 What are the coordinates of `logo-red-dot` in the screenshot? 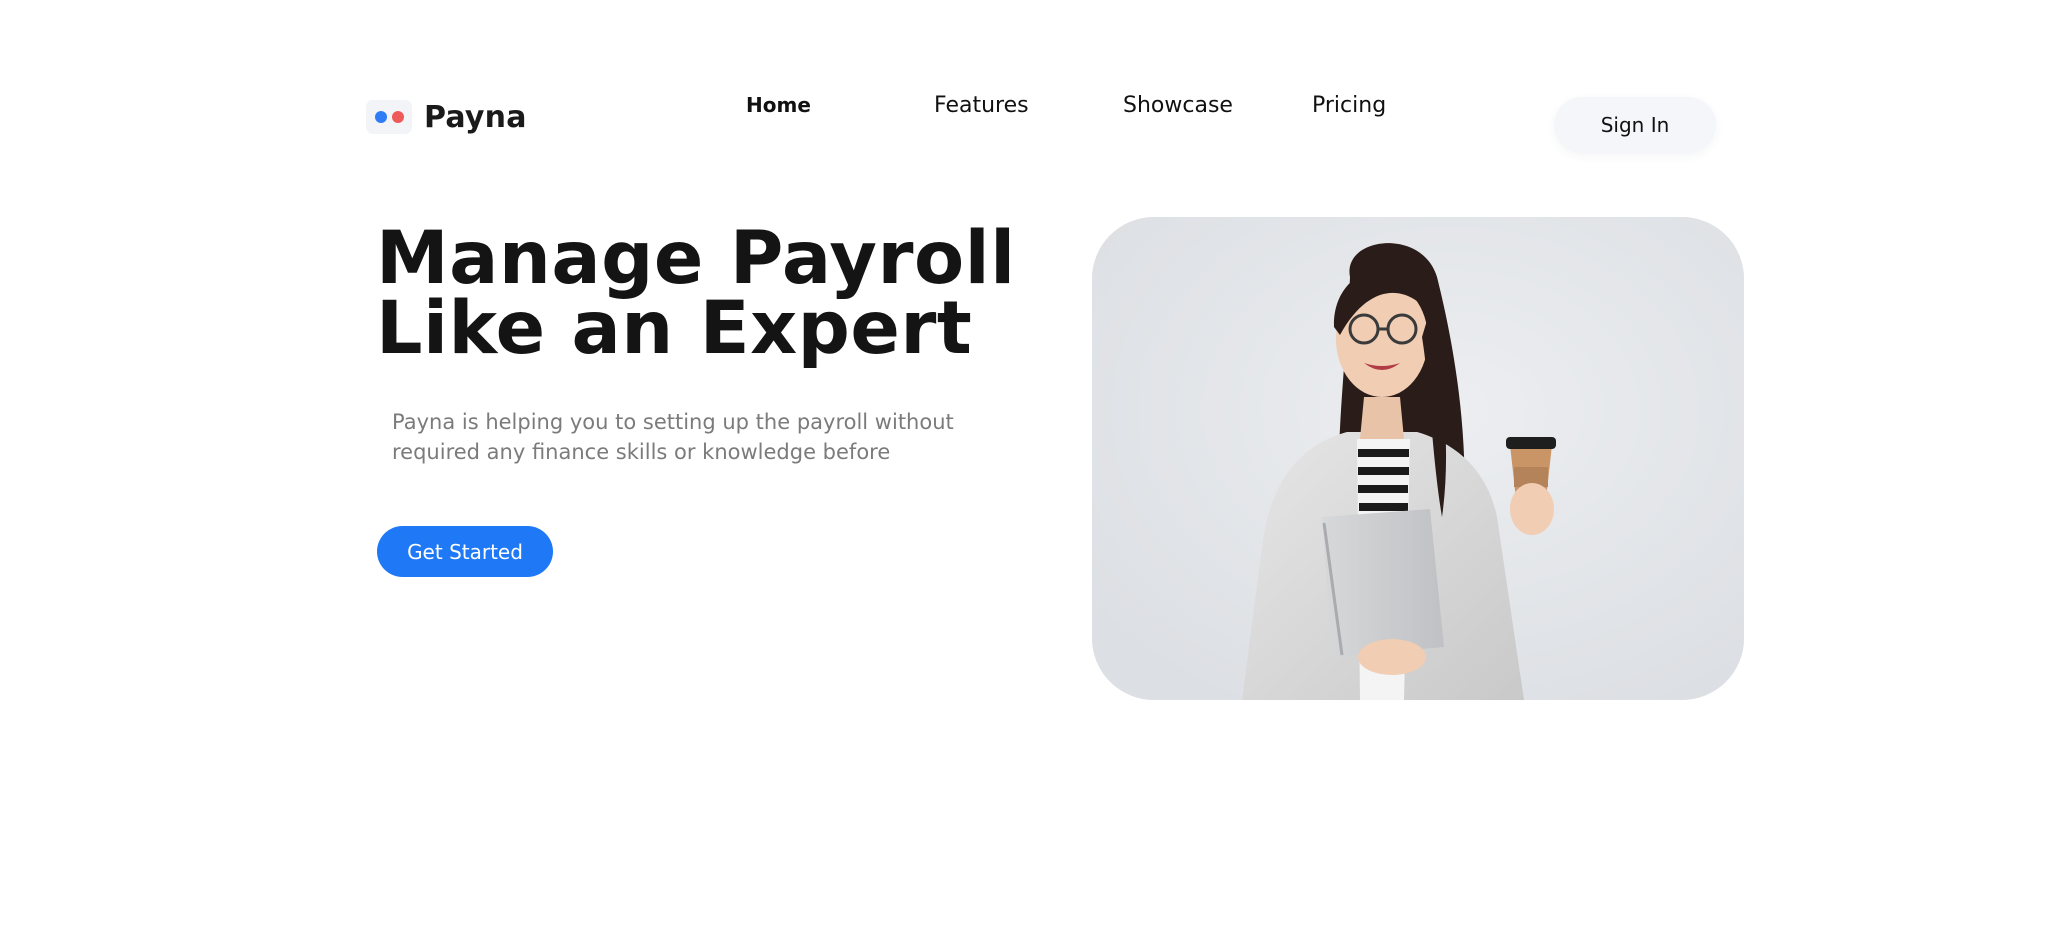 It's located at (397, 117).